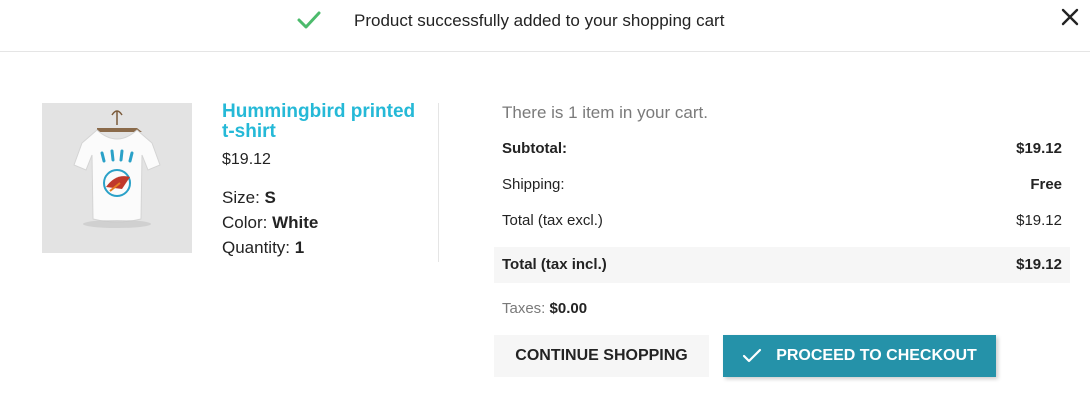 Image resolution: width=1090 pixels, height=413 pixels. I want to click on vertical-divider, so click(438, 182).